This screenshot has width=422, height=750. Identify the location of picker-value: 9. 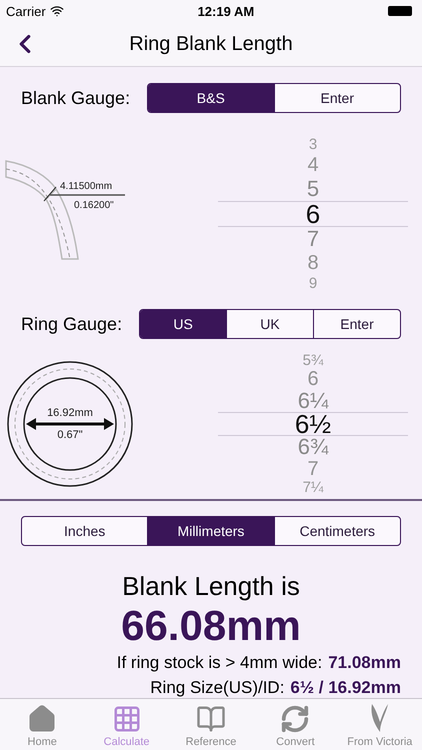
(313, 283).